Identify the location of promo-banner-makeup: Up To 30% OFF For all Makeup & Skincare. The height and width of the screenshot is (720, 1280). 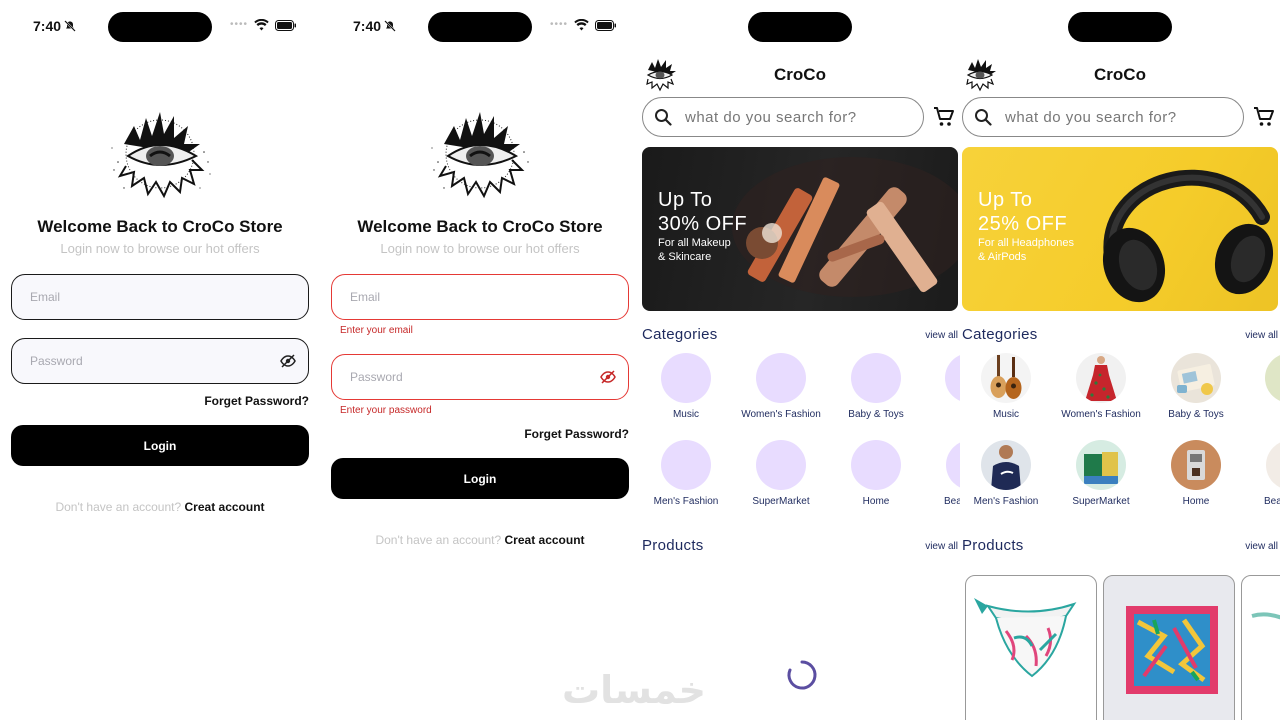
(800, 229).